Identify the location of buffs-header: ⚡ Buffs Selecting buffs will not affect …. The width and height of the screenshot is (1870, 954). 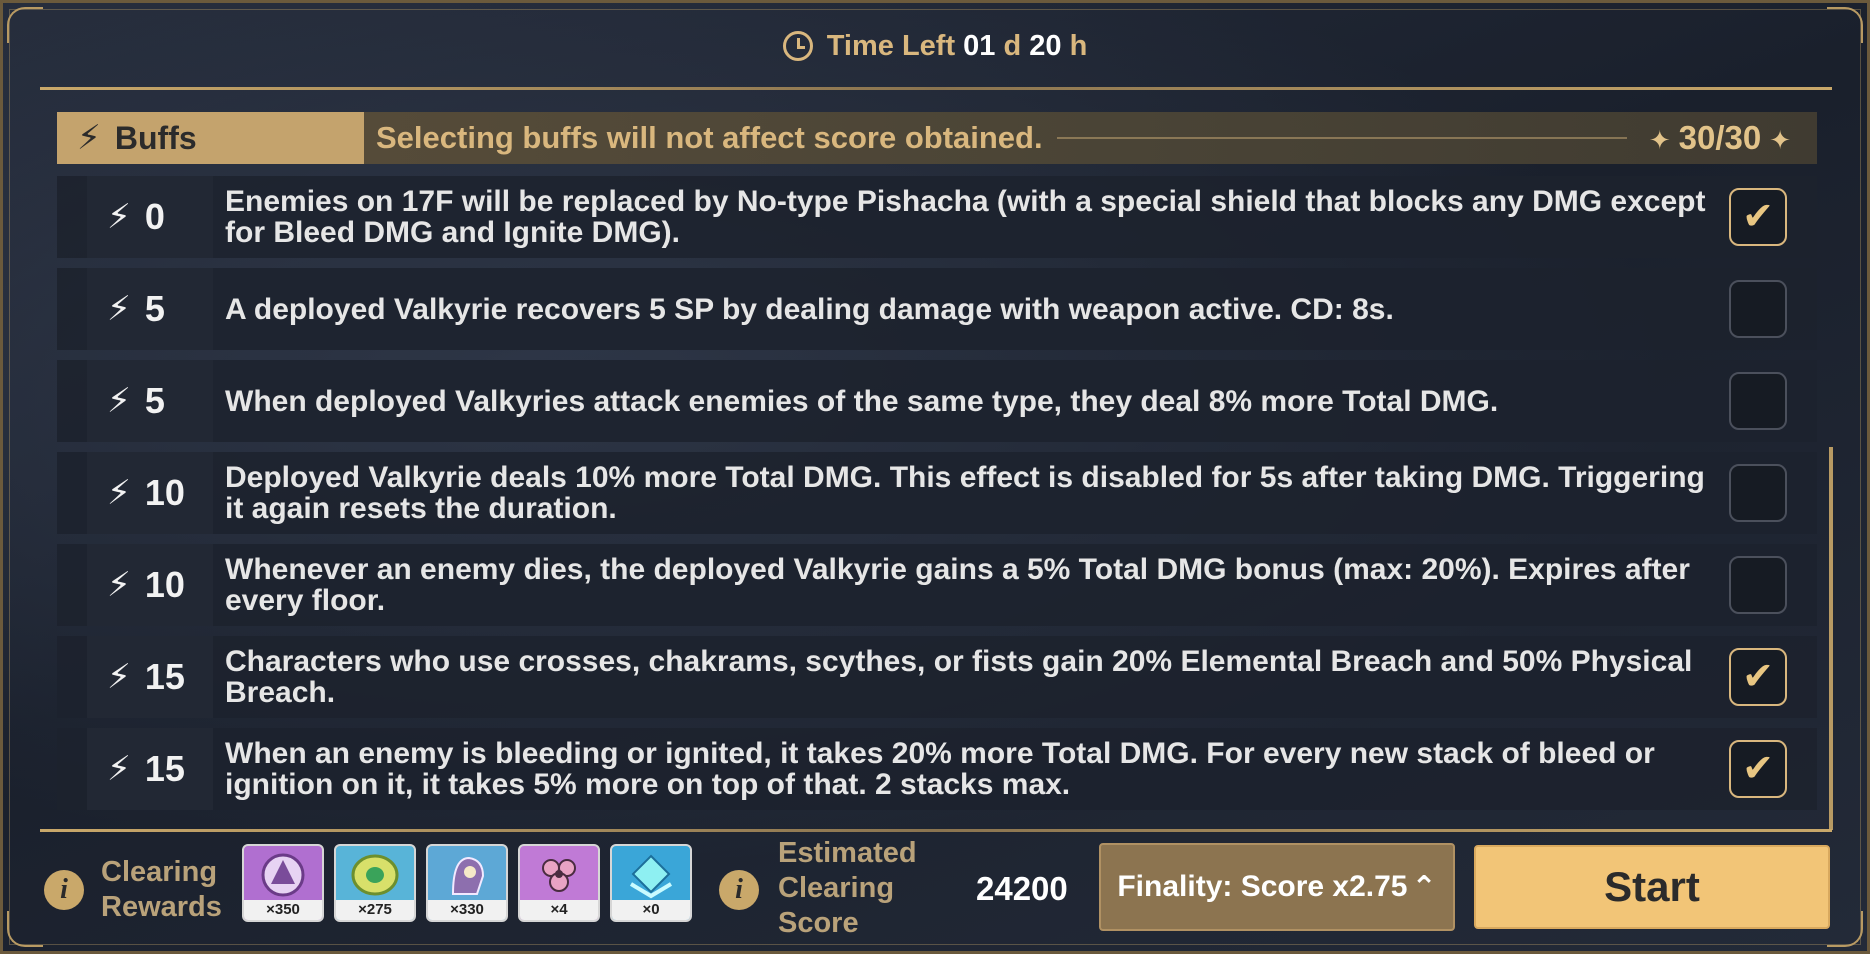
(937, 138).